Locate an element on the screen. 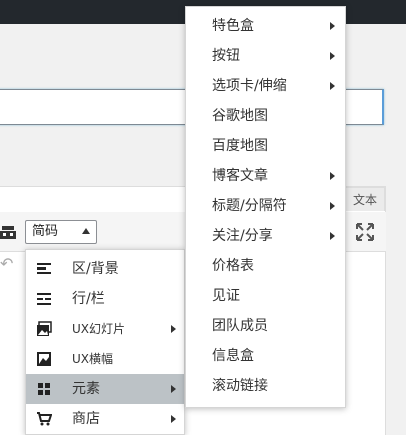 The height and width of the screenshot is (435, 406). menu-item-label: 商店 is located at coordinates (86, 419).